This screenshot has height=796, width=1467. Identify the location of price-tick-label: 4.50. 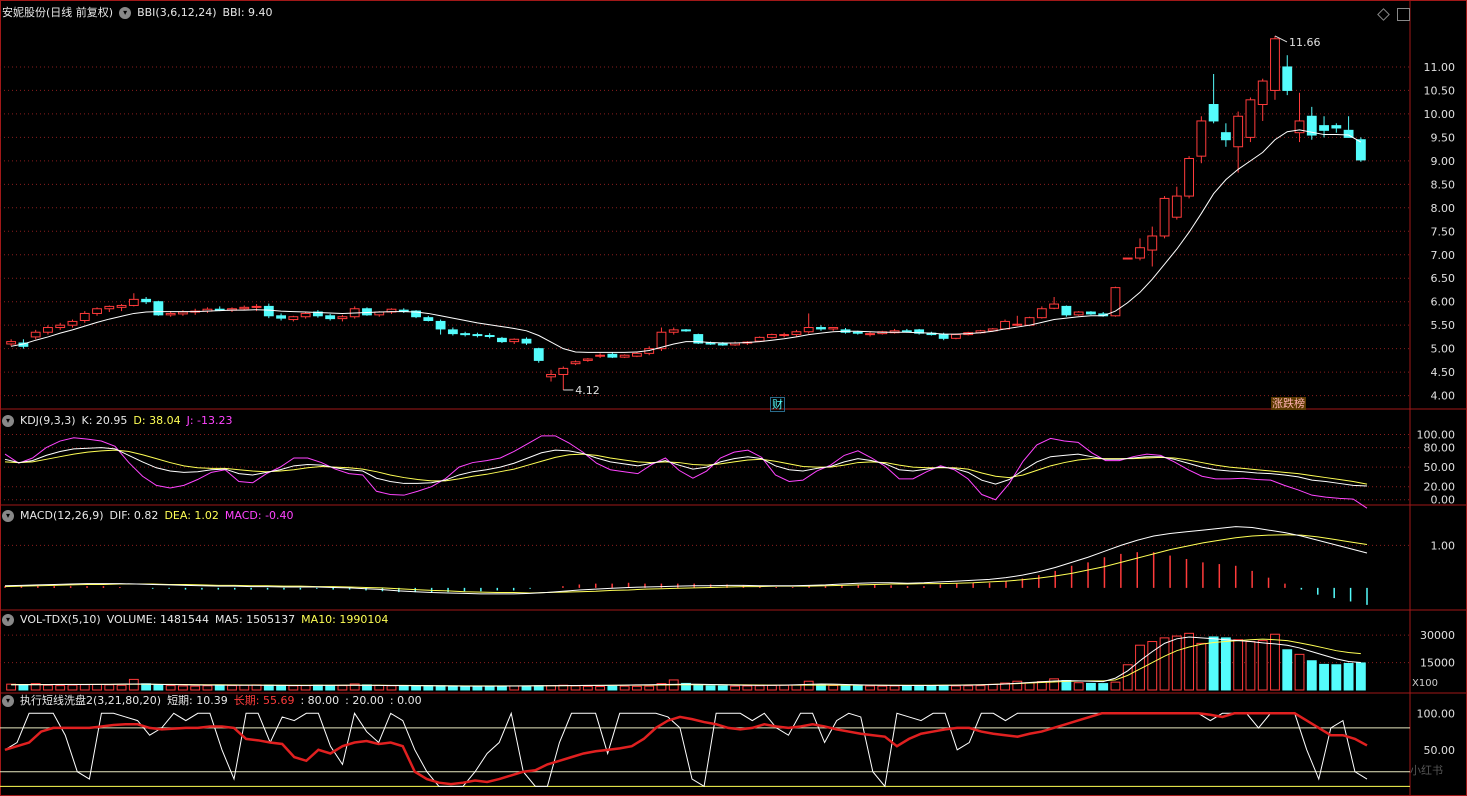
(1443, 372).